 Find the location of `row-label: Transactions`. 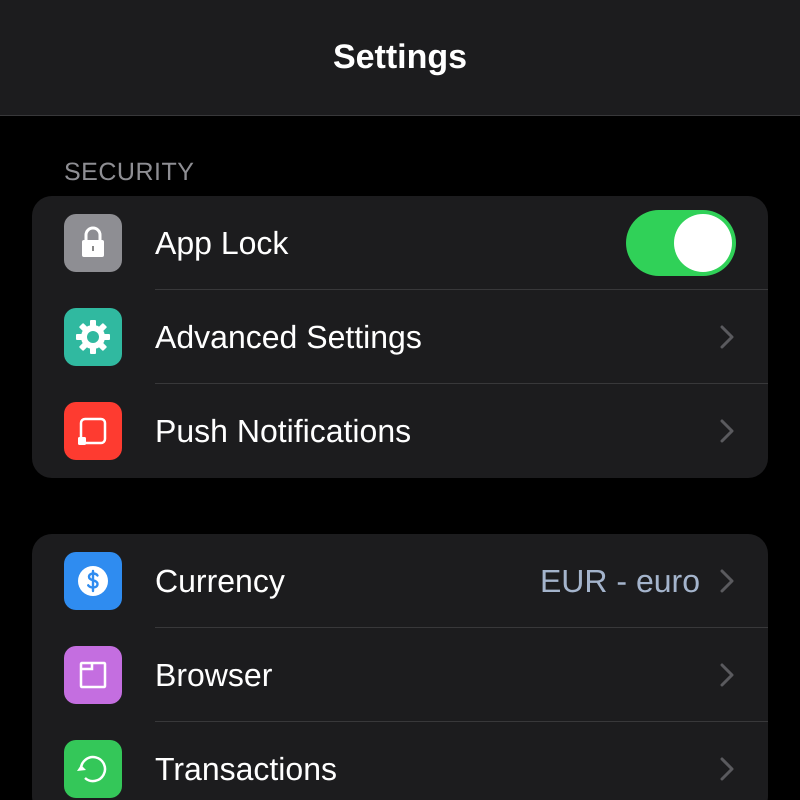

row-label: Transactions is located at coordinates (246, 769).